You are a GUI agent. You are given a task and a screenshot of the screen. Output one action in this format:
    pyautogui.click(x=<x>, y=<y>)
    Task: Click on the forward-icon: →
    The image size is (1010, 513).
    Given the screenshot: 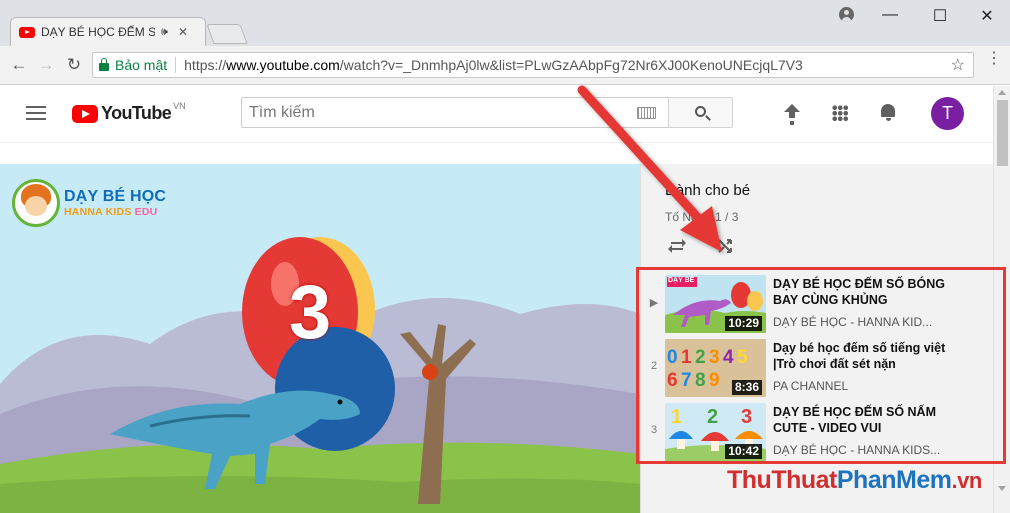 What is the action you would take?
    pyautogui.click(x=46, y=65)
    